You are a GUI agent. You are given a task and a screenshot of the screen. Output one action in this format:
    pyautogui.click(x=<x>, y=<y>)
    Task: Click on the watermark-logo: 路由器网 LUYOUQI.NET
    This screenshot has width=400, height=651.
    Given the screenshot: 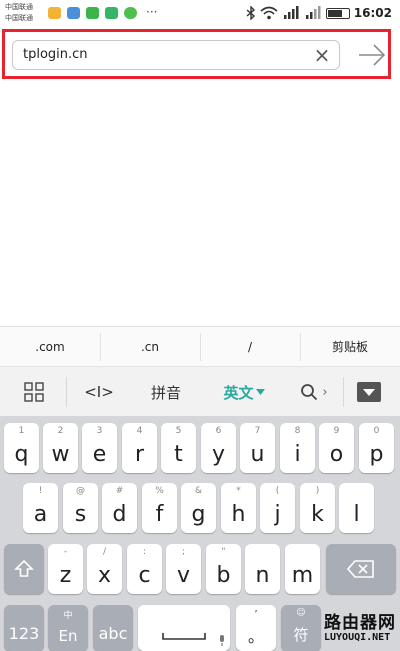 What is the action you would take?
    pyautogui.click(x=359, y=629)
    